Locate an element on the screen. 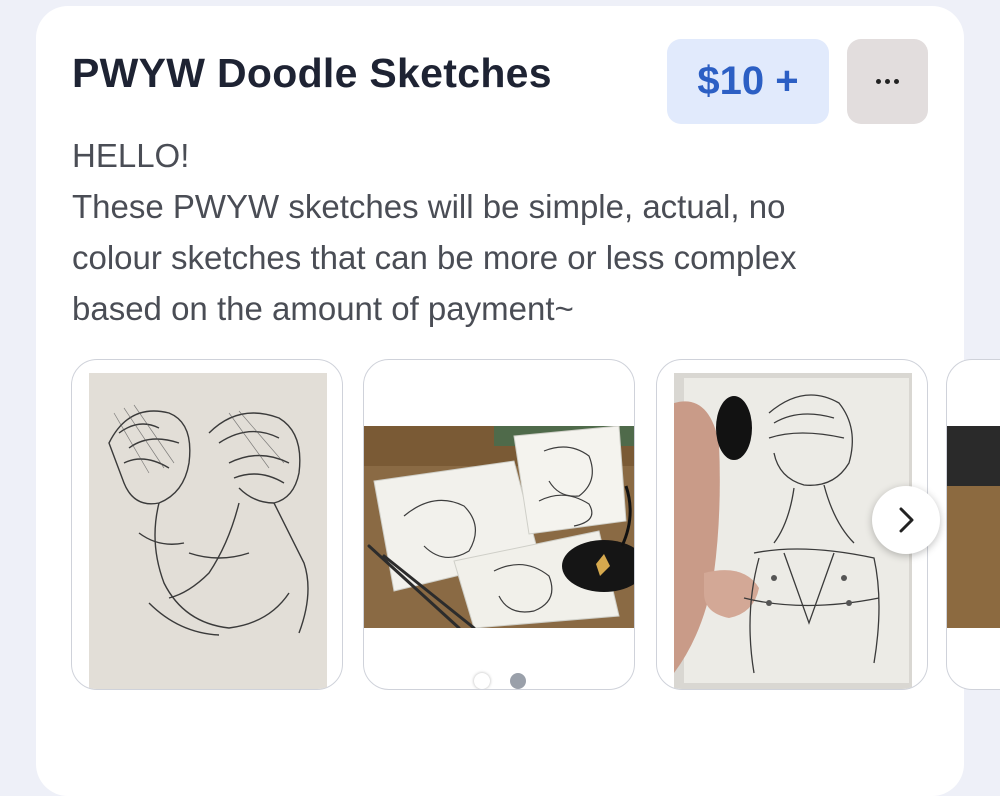 Image resolution: width=1000 pixels, height=796 pixels. more-options-button is located at coordinates (887, 81).